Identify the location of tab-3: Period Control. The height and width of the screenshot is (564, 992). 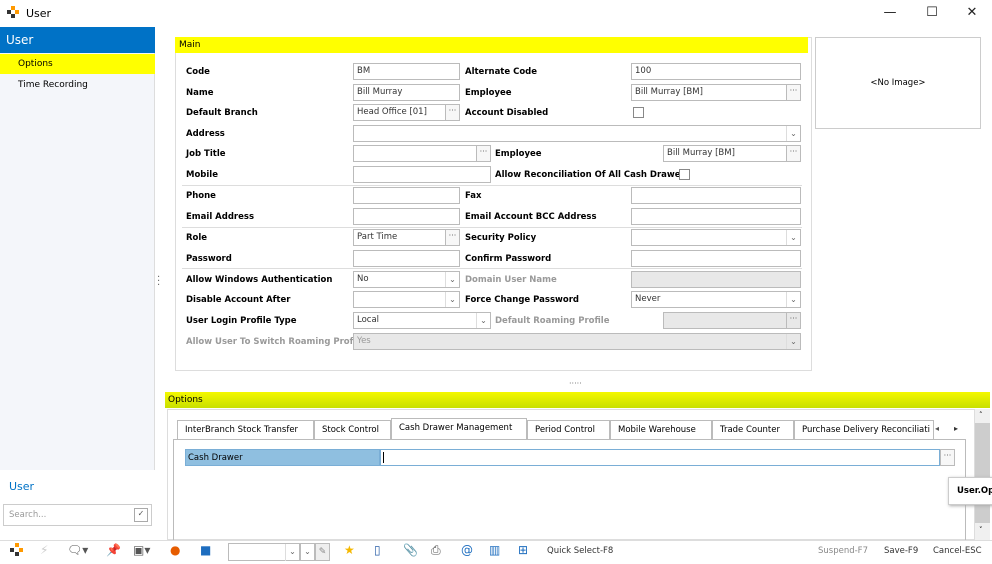
(568, 430).